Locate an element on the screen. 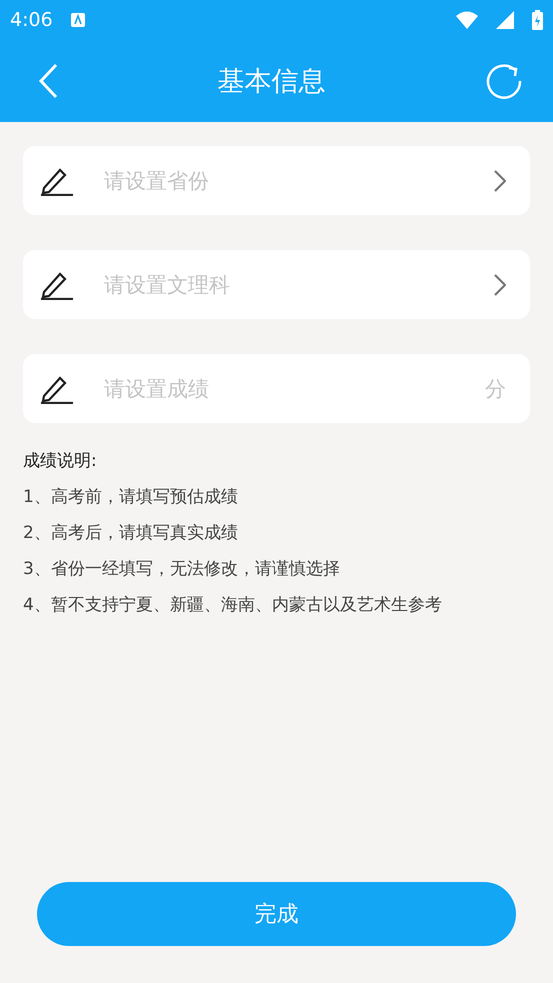  page-title: 基本信息 is located at coordinates (272, 82).